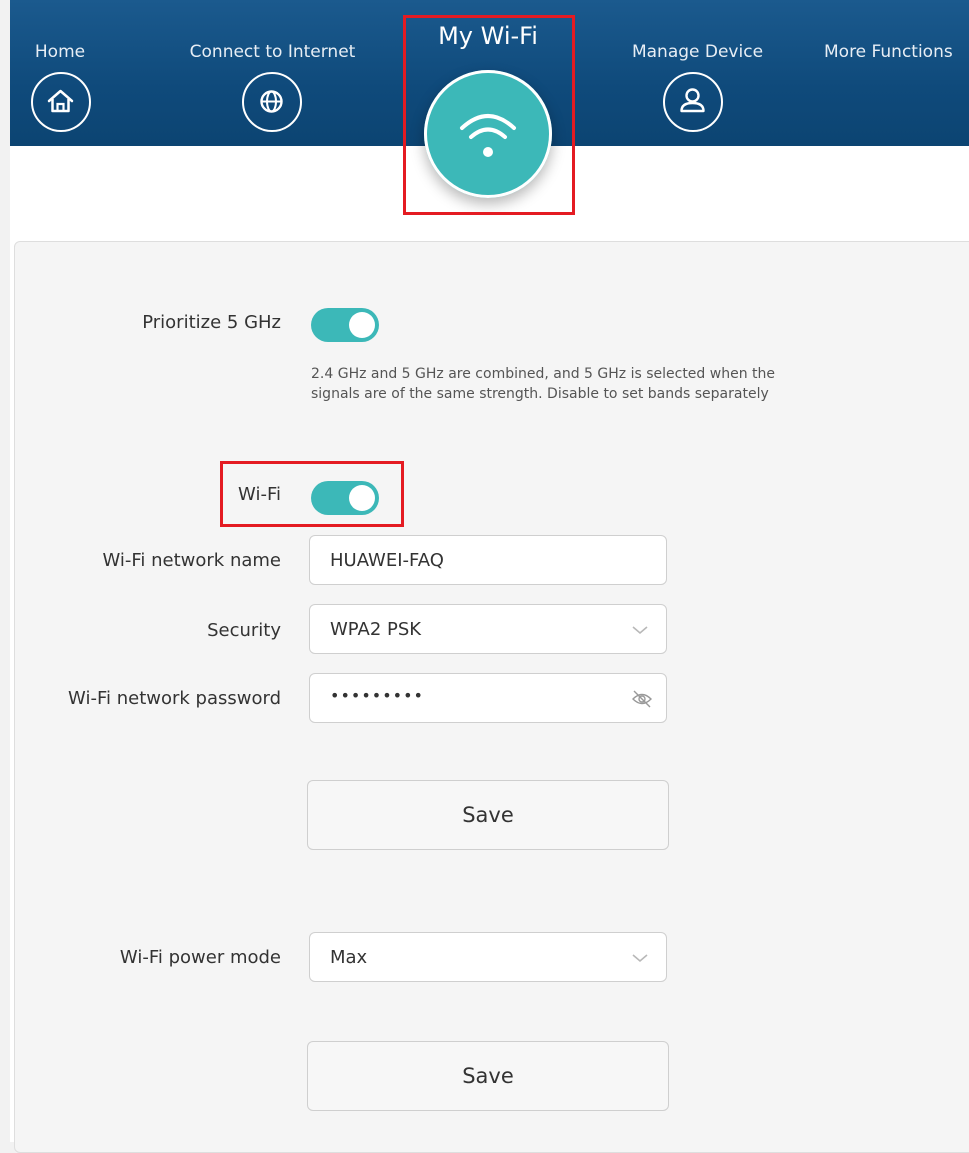 The height and width of the screenshot is (1153, 969). Describe the element at coordinates (191, 560) in the screenshot. I see `wifi-network-name-label: Wi-Fi network name` at that location.